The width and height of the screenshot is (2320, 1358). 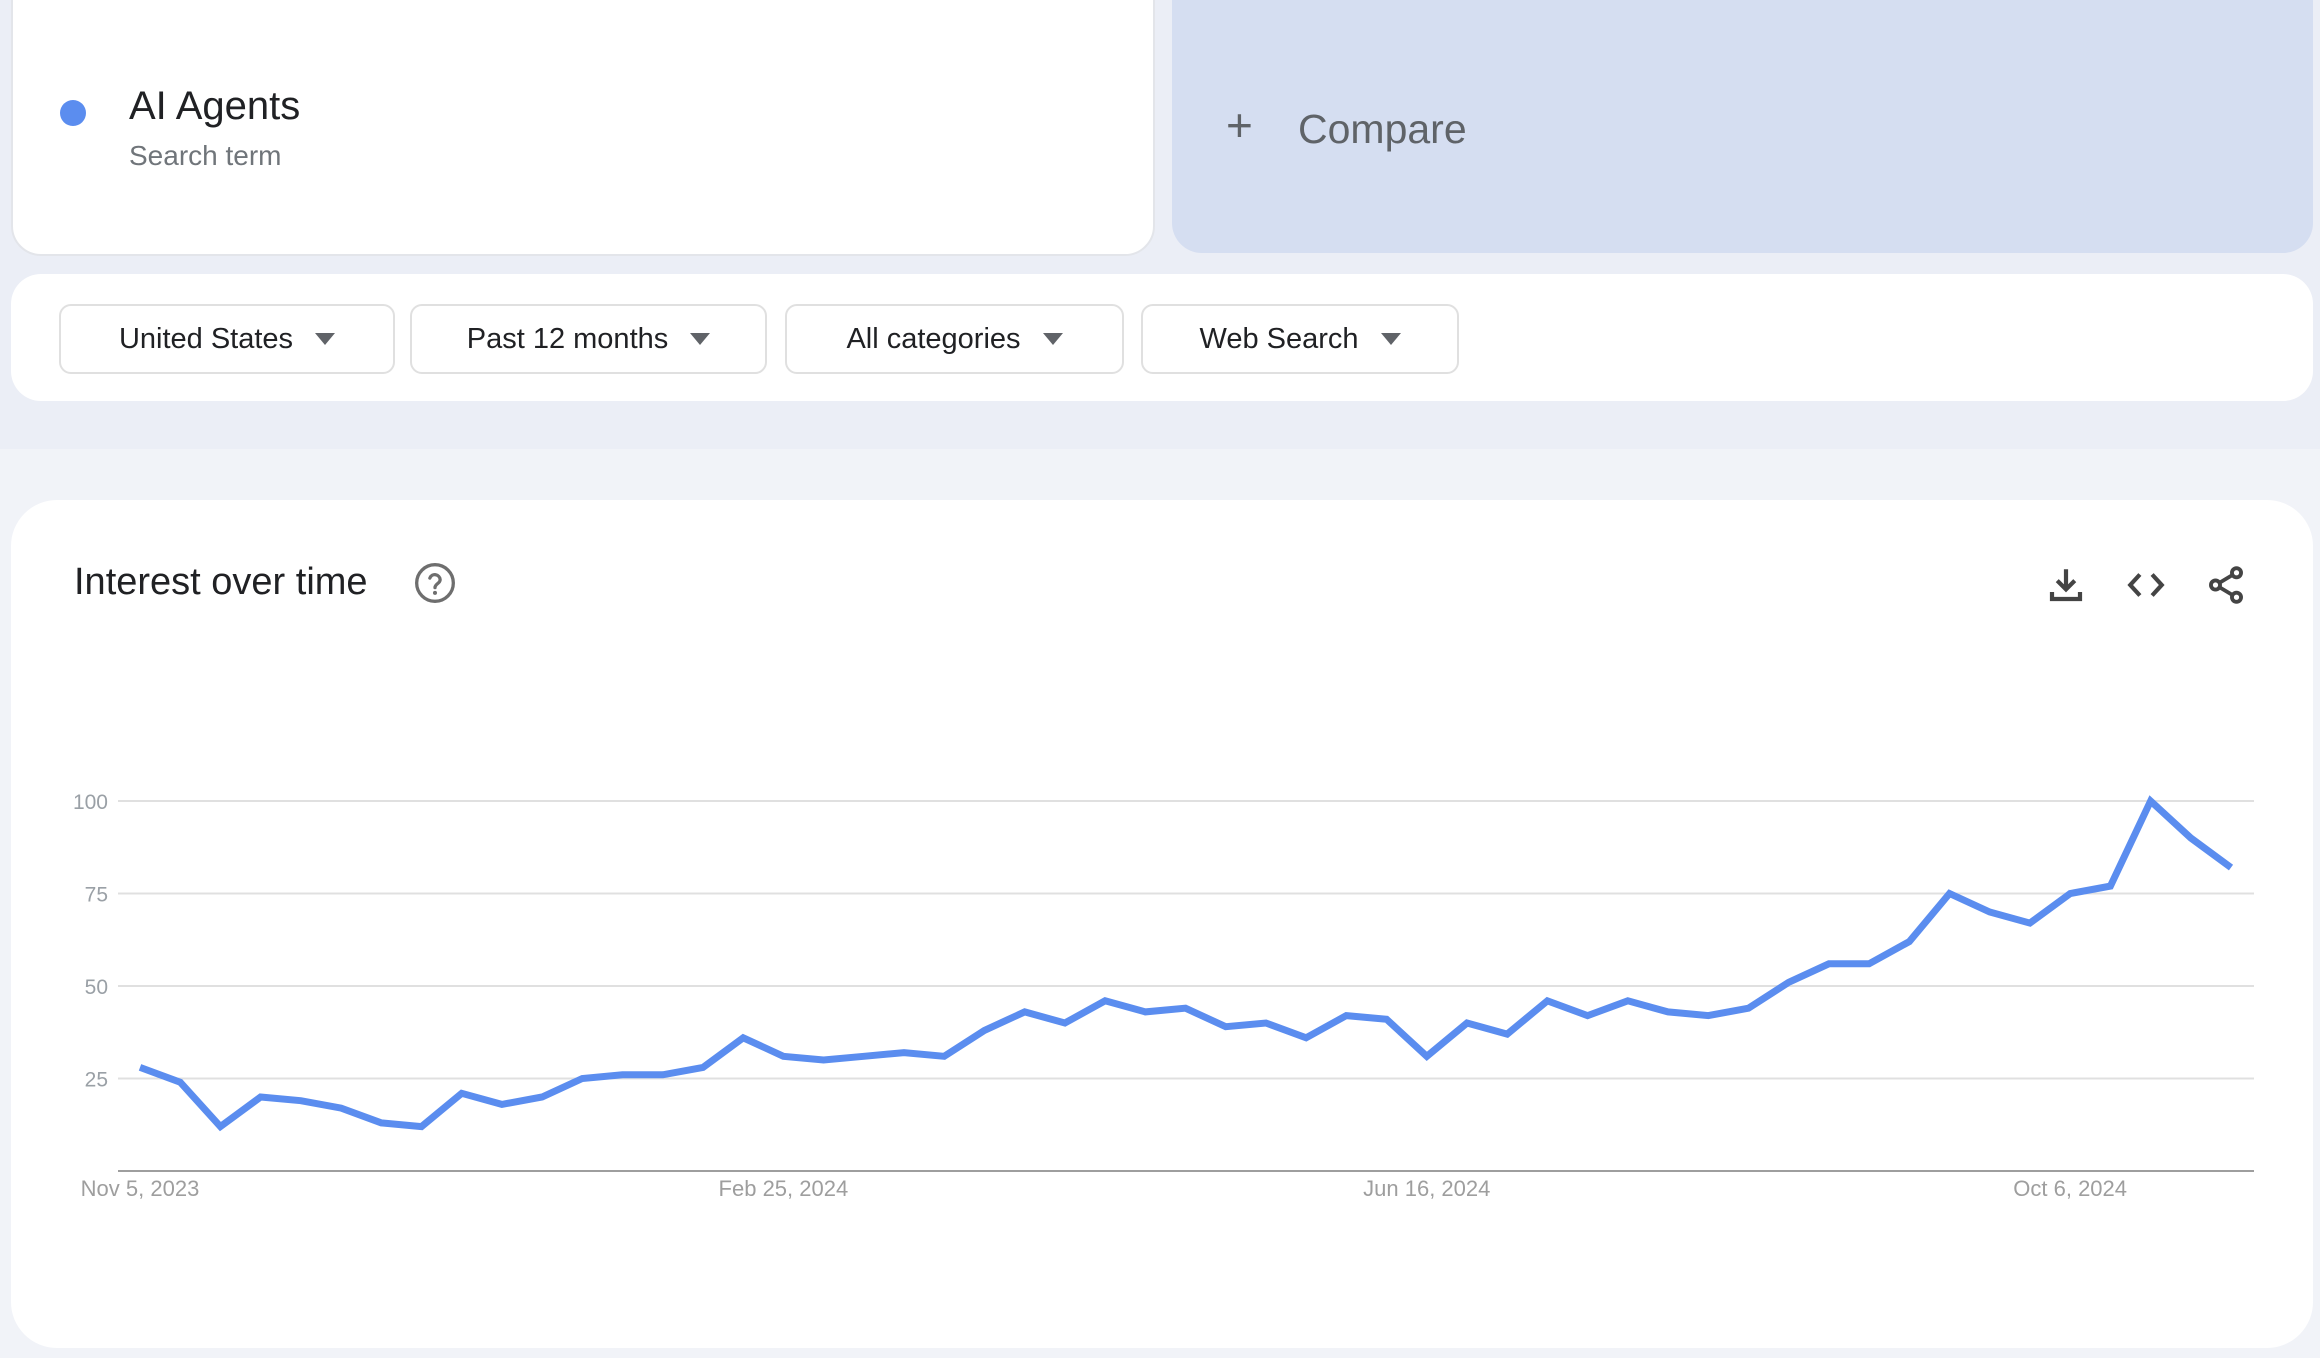 I want to click on filter-time-range: Past 12 months, so click(x=588, y=339).